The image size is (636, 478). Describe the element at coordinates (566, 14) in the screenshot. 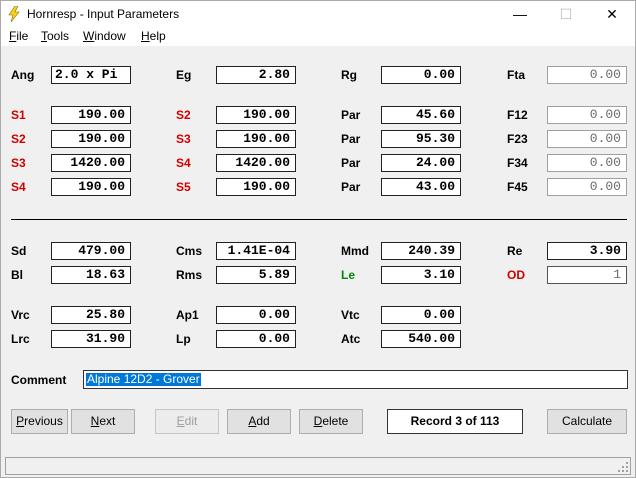

I see `maximize-button: ☐` at that location.